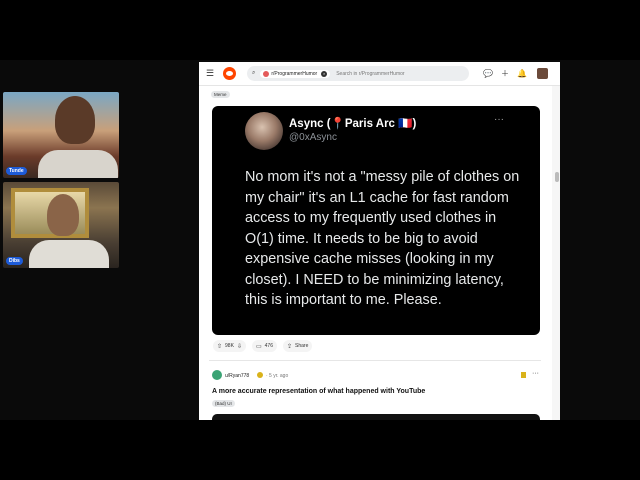 Image resolution: width=640 pixels, height=480 pixels. I want to click on upvote-icon: ⇧, so click(220, 346).